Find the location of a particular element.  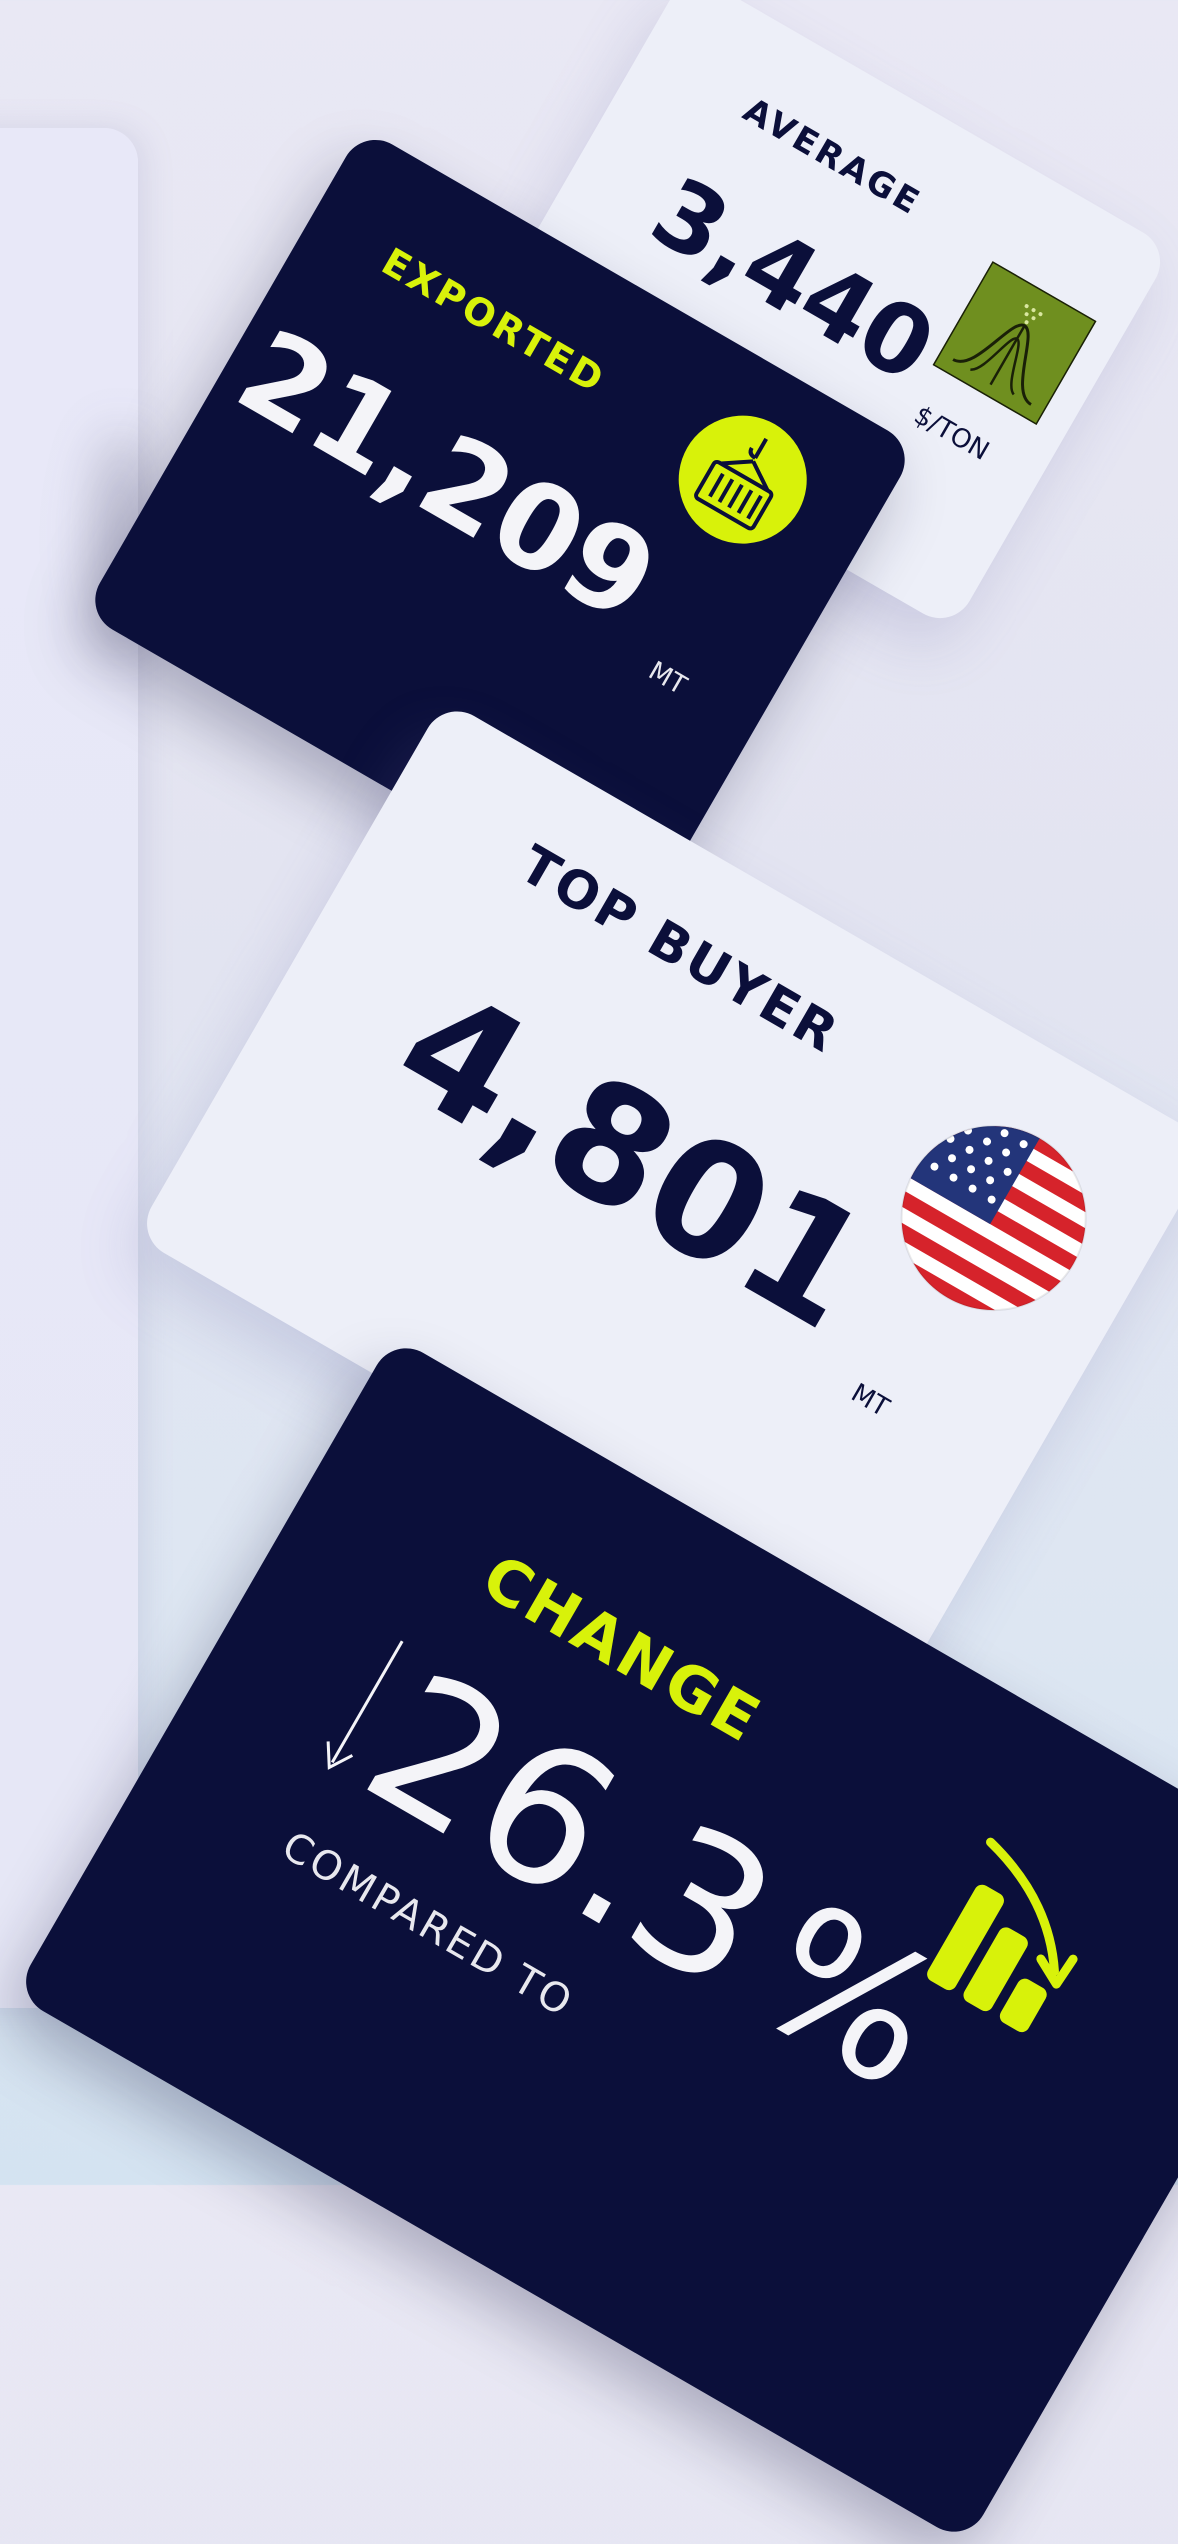

average-unit: $/TON is located at coordinates (951, 433).